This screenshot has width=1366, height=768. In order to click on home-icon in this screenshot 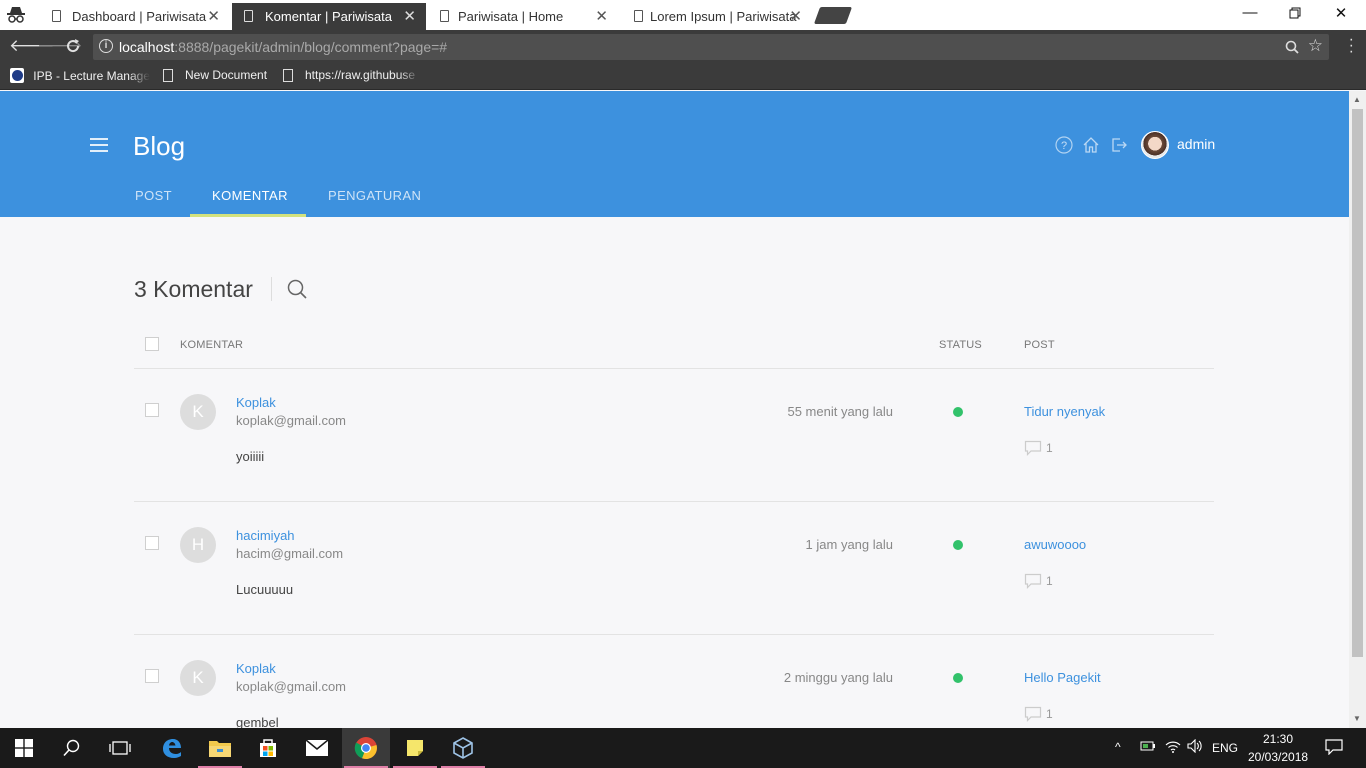, I will do `click(1091, 145)`.